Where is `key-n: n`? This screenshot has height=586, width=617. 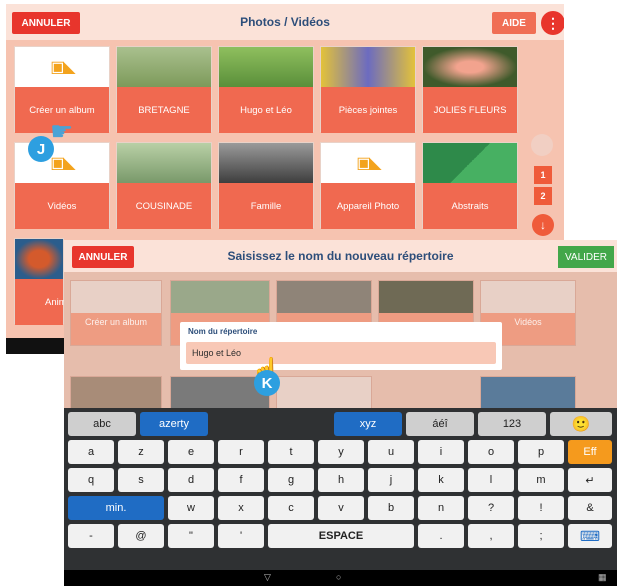 key-n: n is located at coordinates (441, 508).